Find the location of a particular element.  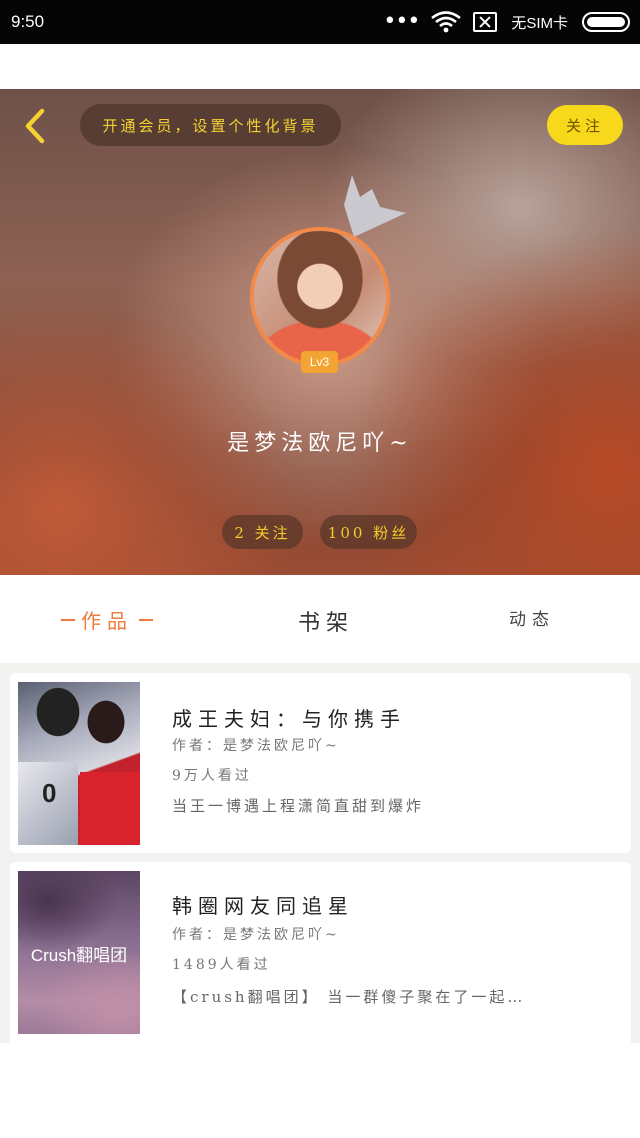

book-views: 1489人看过 is located at coordinates (221, 965).